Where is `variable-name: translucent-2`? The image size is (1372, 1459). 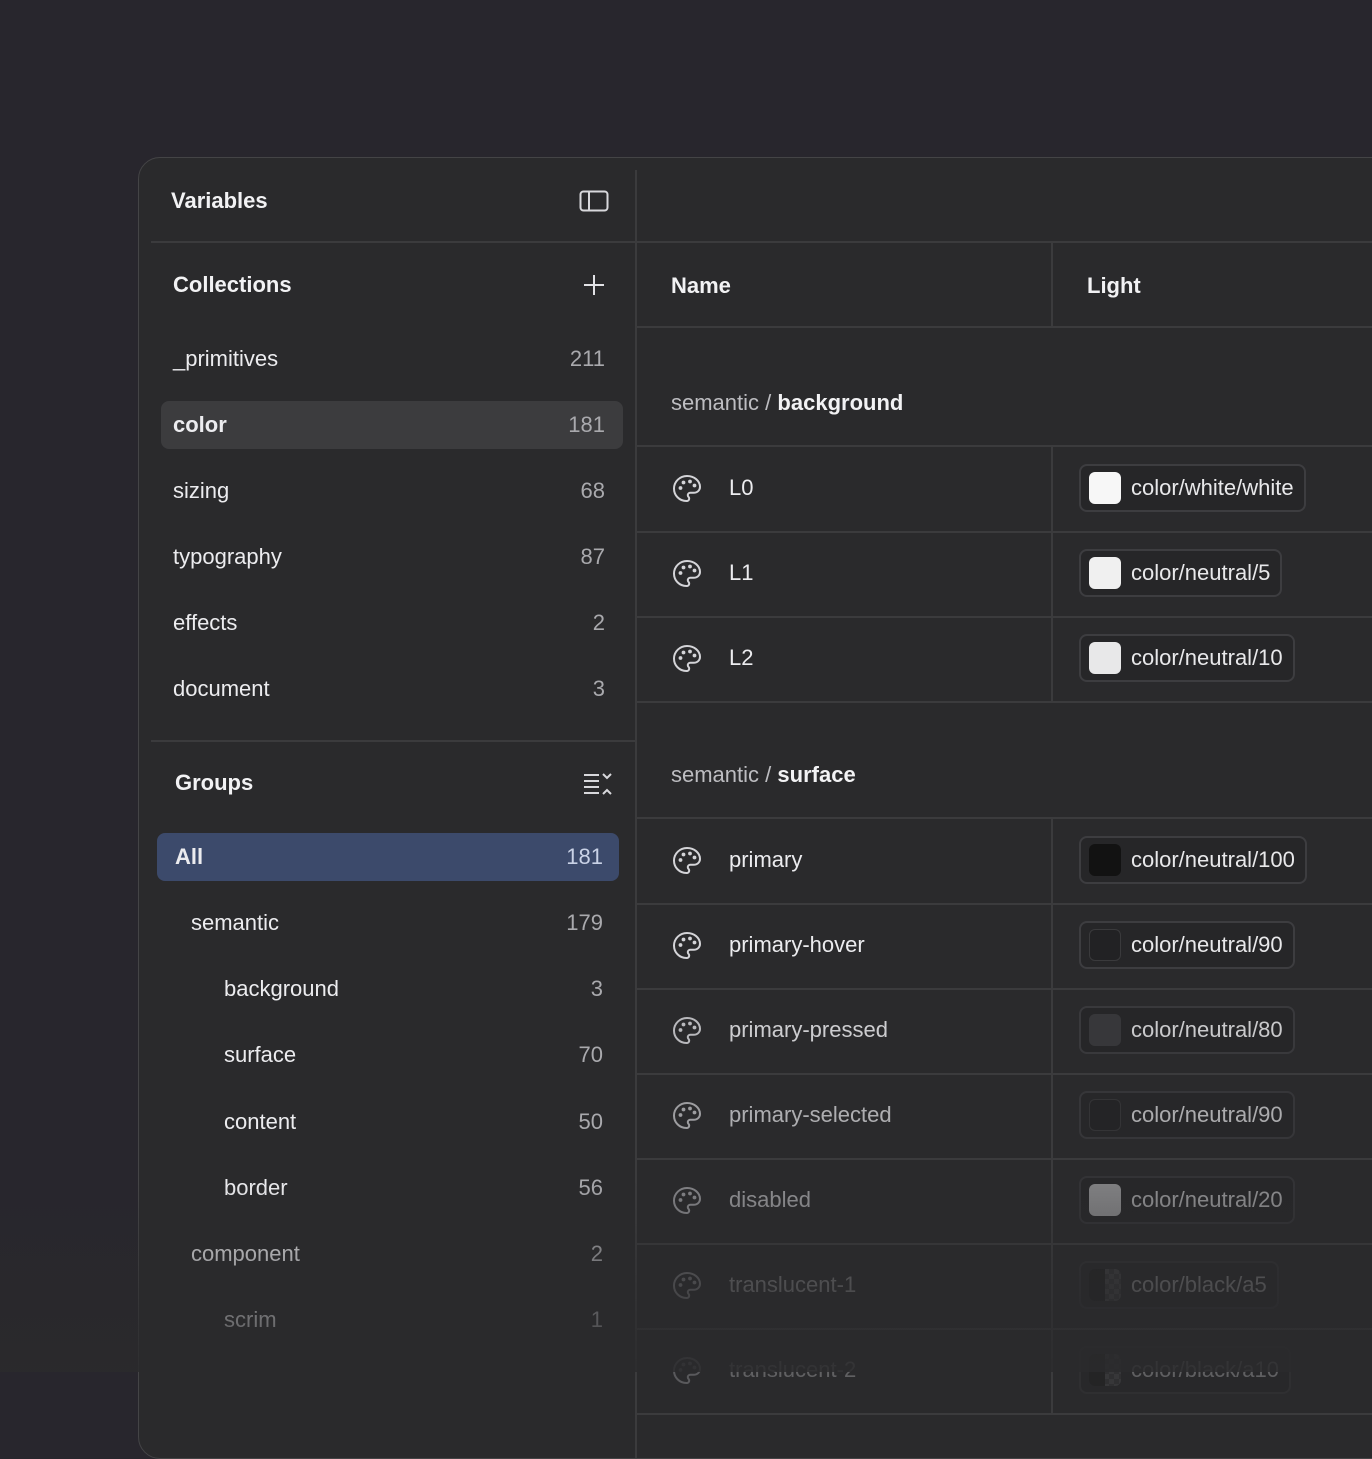 variable-name: translucent-2 is located at coordinates (793, 1369).